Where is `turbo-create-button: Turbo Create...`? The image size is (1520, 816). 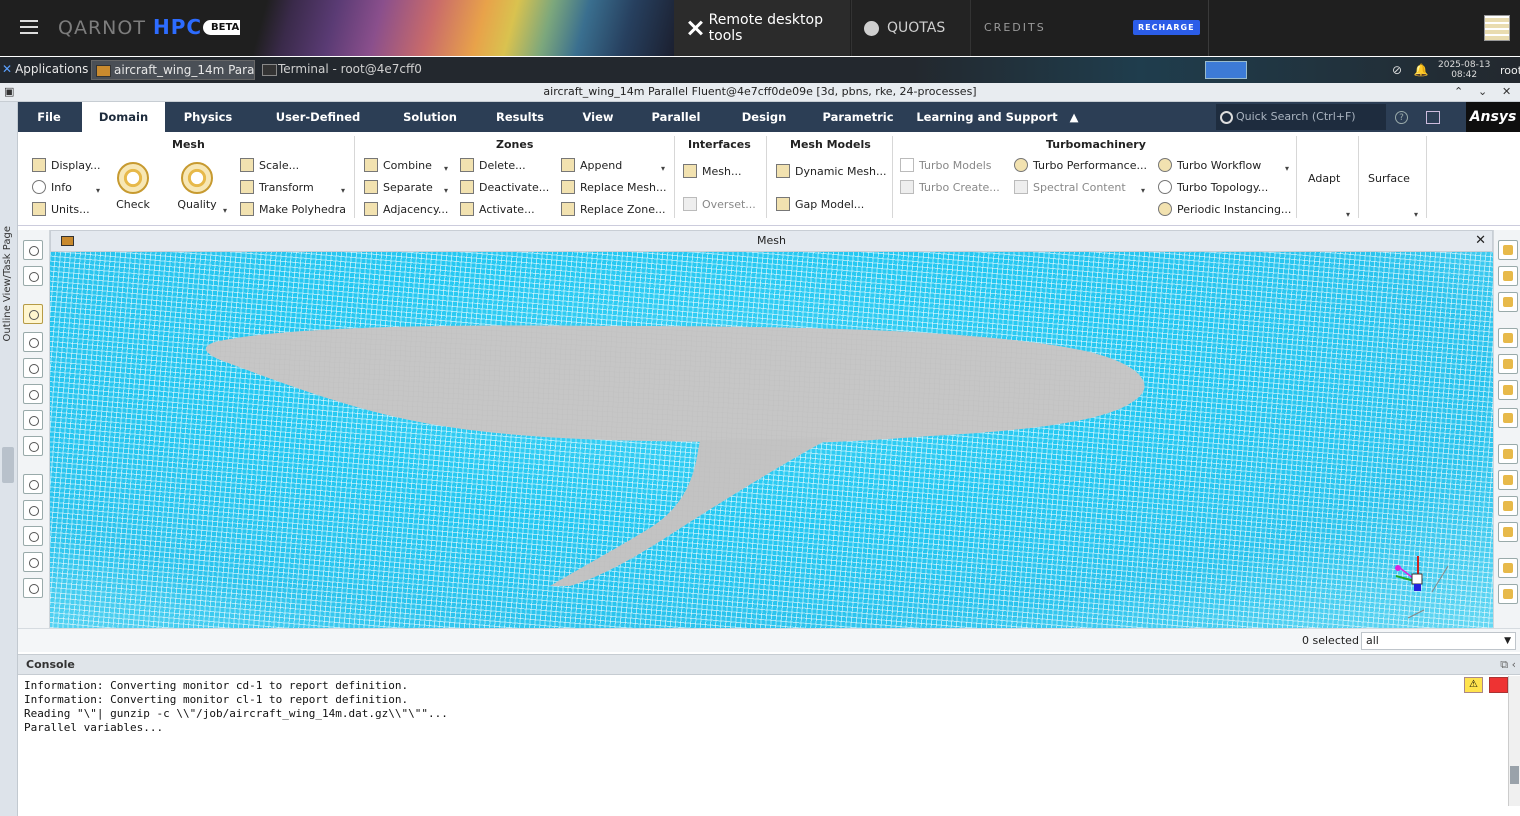
turbo-create-button: Turbo Create... is located at coordinates (950, 187).